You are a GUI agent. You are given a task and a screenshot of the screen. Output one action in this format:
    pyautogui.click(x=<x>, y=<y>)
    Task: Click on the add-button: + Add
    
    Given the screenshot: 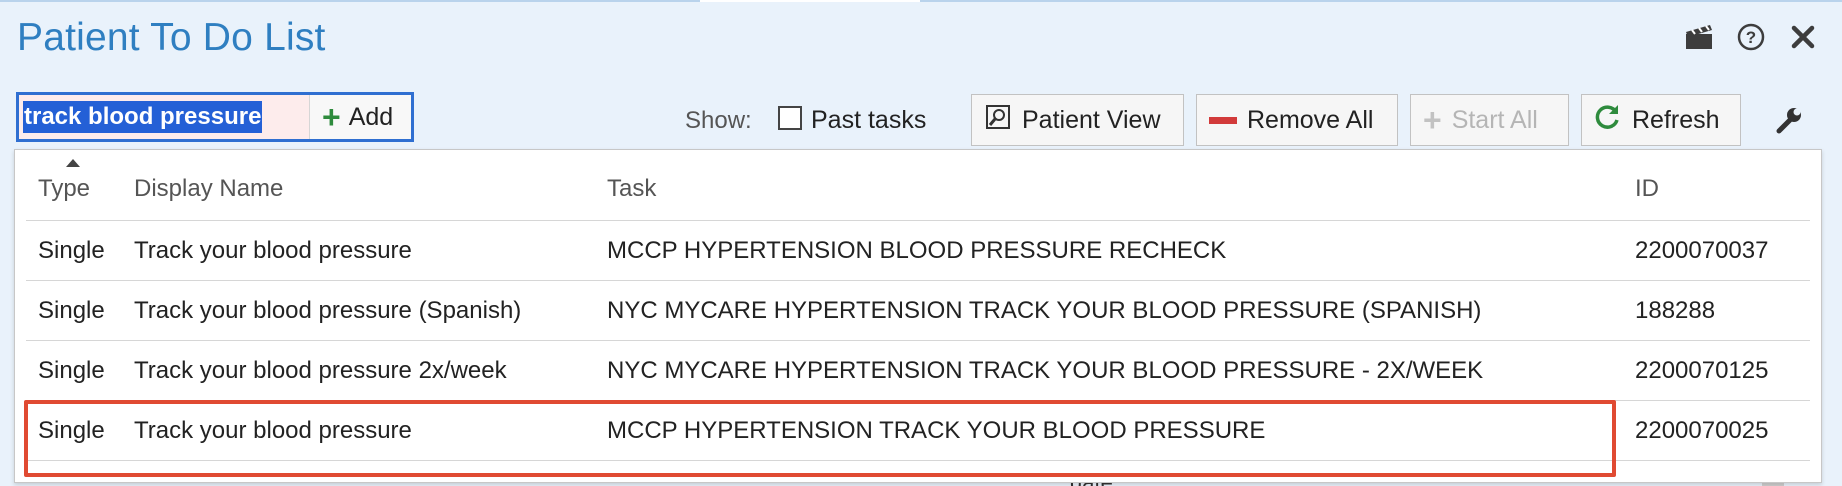 What is the action you would take?
    pyautogui.click(x=360, y=117)
    